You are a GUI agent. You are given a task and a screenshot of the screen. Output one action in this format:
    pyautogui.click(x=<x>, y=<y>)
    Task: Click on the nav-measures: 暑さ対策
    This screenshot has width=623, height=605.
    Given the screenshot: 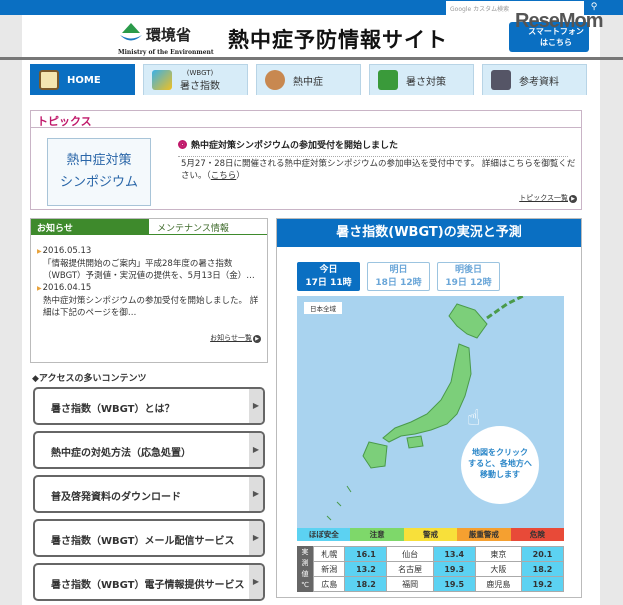 What is the action you would take?
    pyautogui.click(x=421, y=79)
    